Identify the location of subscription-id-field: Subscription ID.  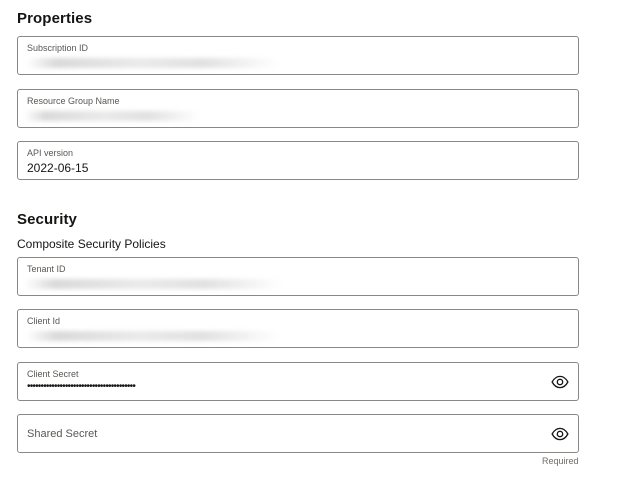
(298, 55).